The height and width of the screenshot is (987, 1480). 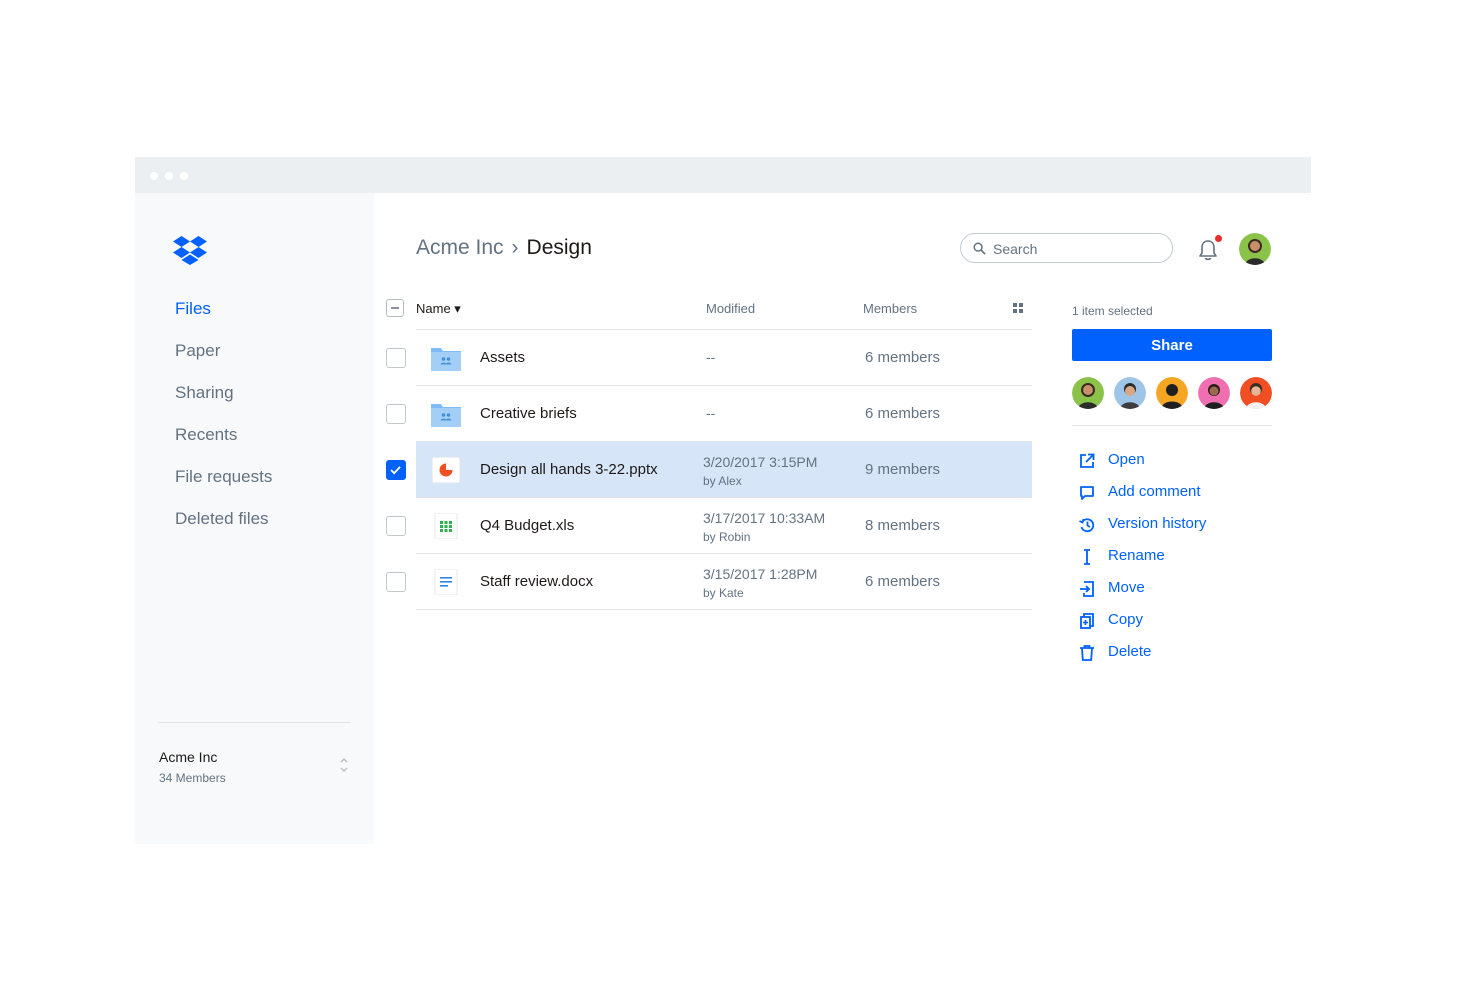 What do you see at coordinates (184, 176) in the screenshot?
I see `window-dot-maximize` at bounding box center [184, 176].